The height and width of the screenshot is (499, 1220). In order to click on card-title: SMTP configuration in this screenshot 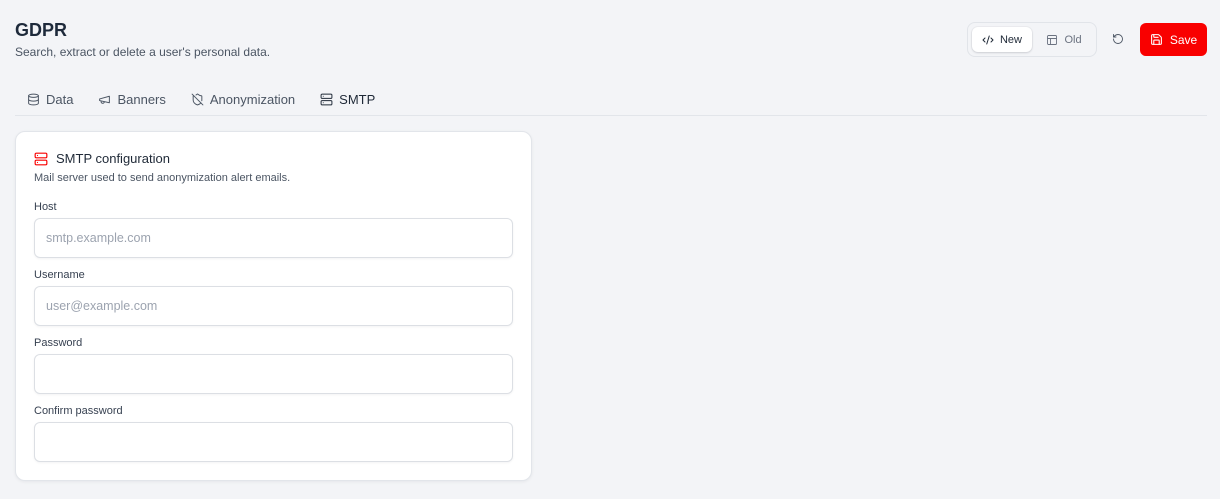, I will do `click(113, 158)`.